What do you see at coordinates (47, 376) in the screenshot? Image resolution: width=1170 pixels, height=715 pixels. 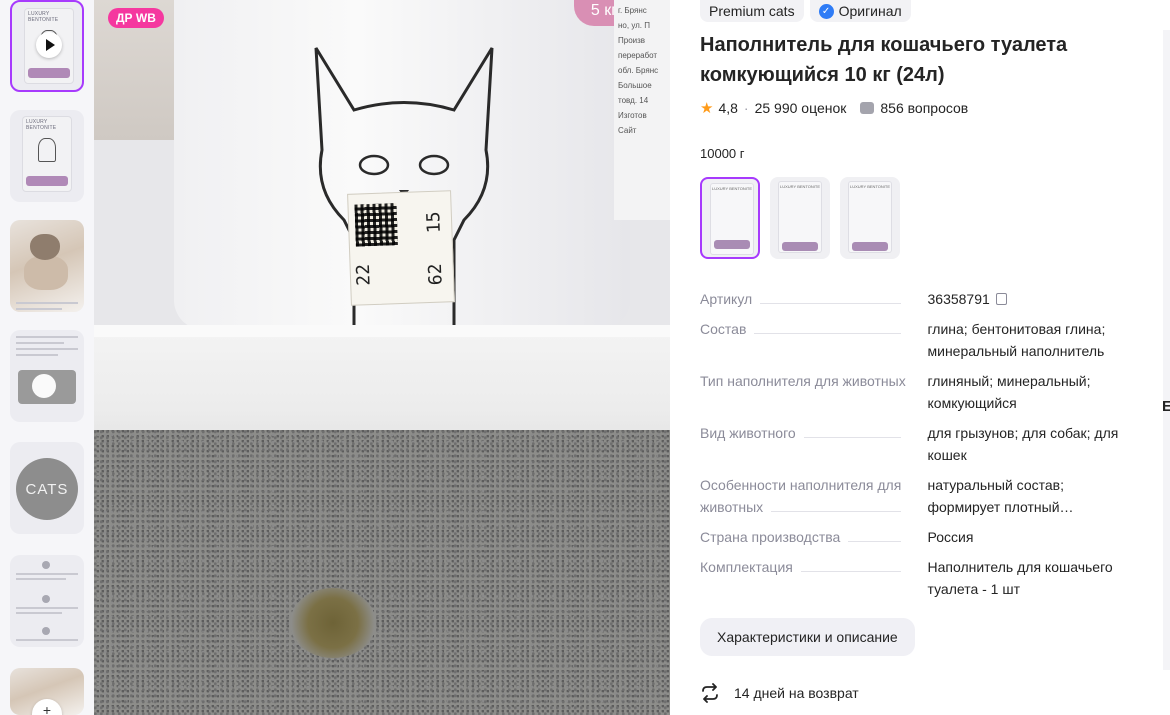 I see `thumbnail-scoop` at bounding box center [47, 376].